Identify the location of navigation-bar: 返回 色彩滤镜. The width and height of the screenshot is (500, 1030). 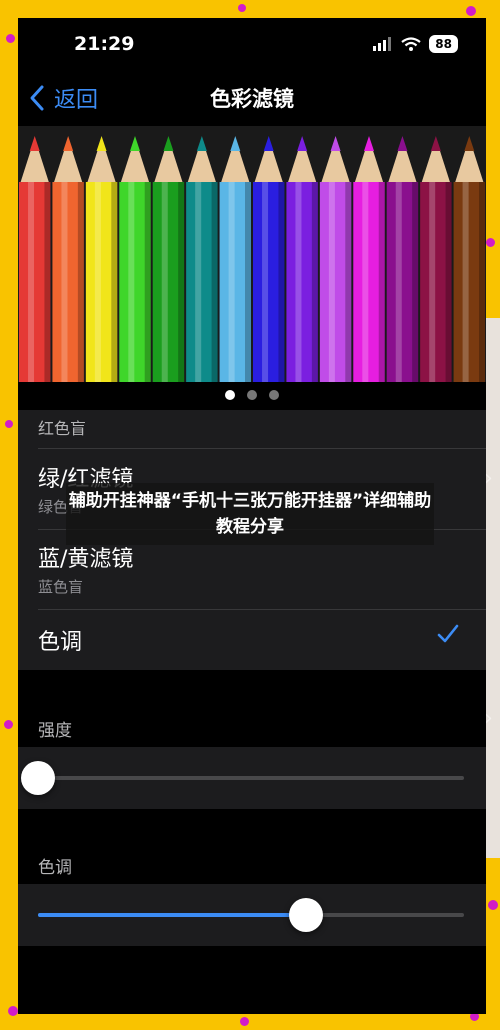
(252, 99).